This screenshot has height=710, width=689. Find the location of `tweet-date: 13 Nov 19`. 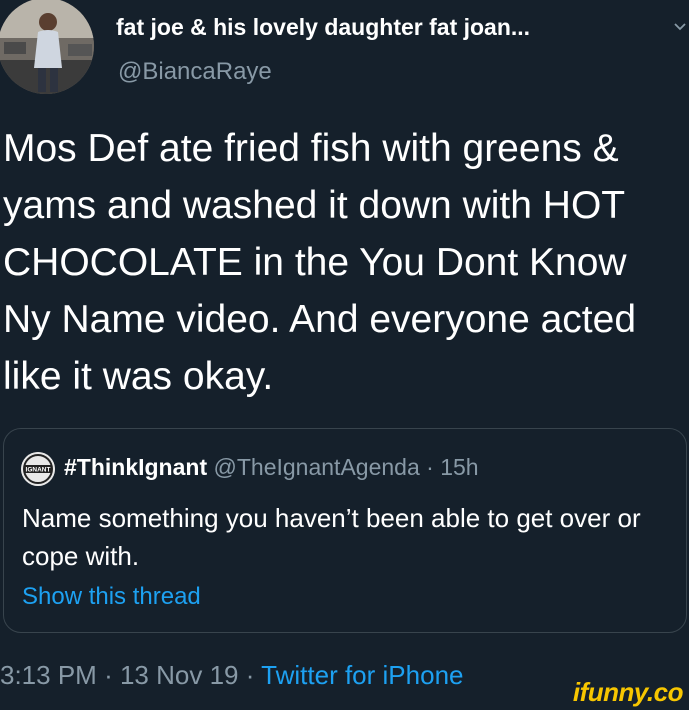

tweet-date: 13 Nov 19 is located at coordinates (179, 675).